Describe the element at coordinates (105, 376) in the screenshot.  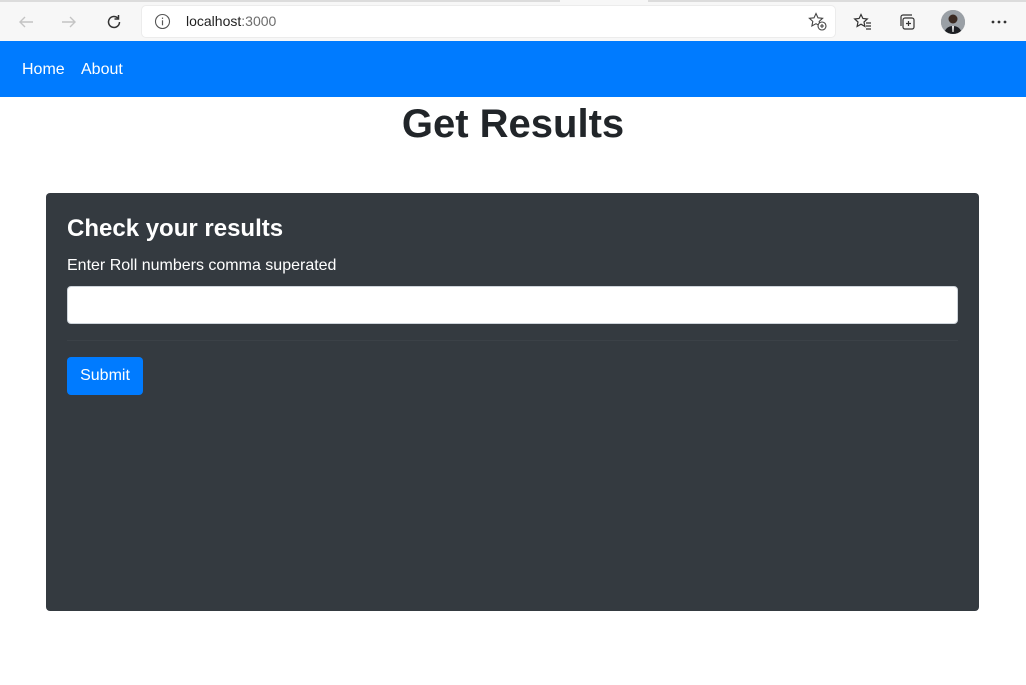
I see `submit-button: Submit` at that location.